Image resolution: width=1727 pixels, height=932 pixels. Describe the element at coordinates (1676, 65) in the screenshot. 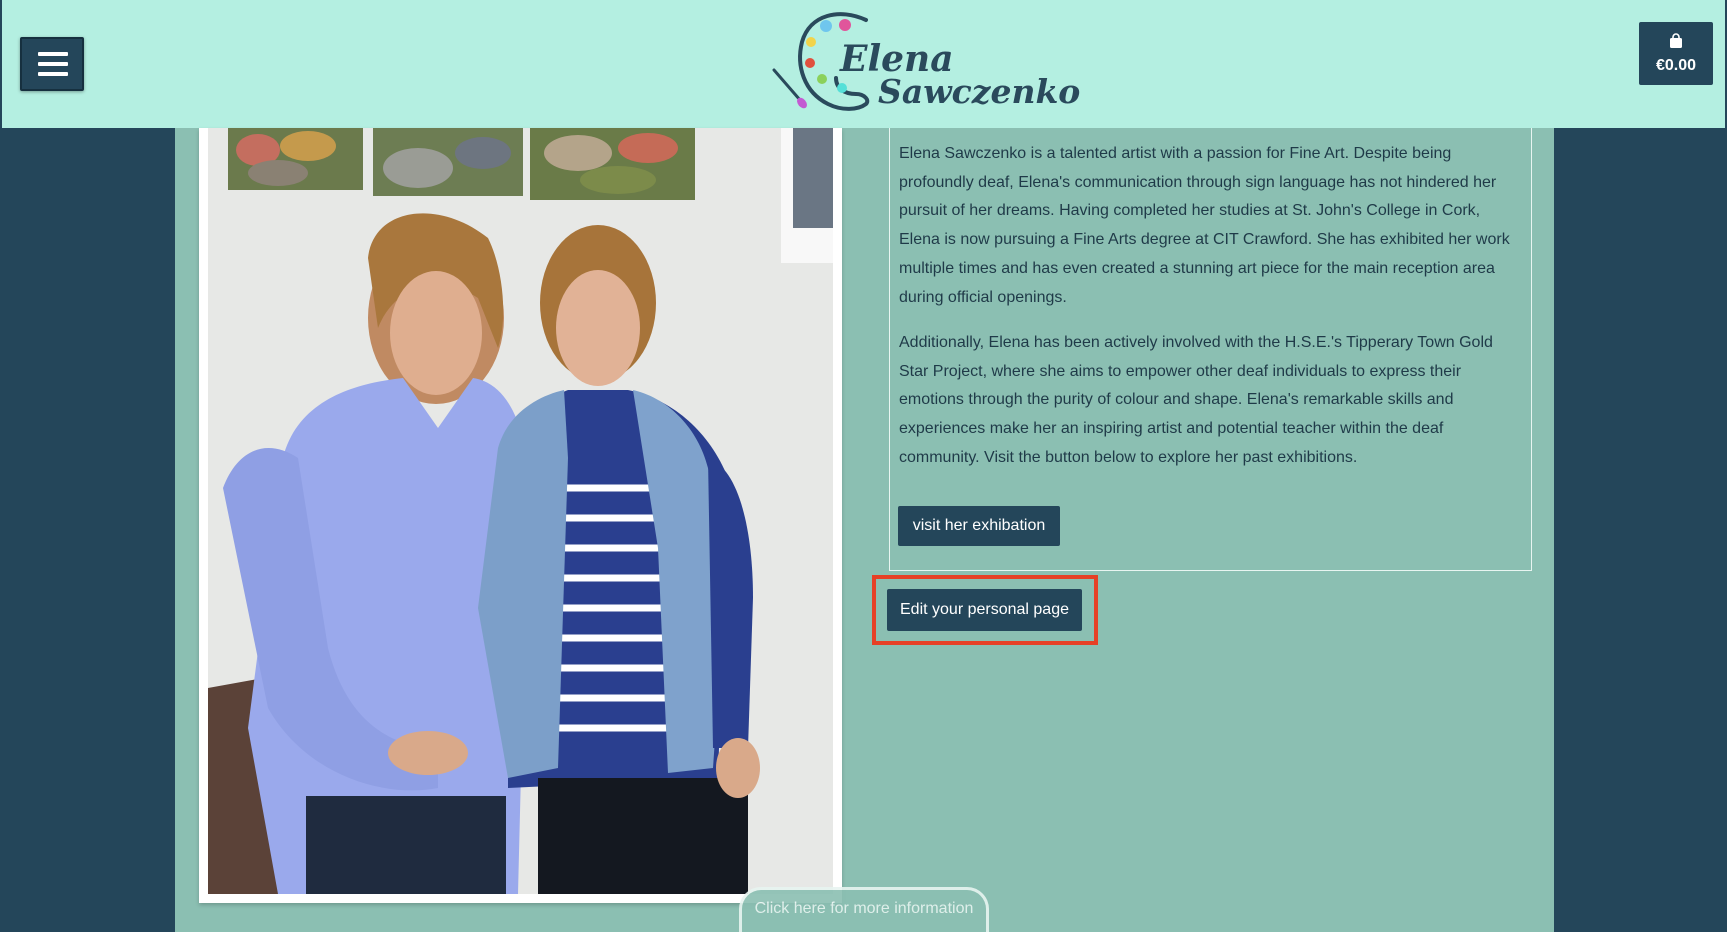

I see `cart-total: €0.00` at that location.